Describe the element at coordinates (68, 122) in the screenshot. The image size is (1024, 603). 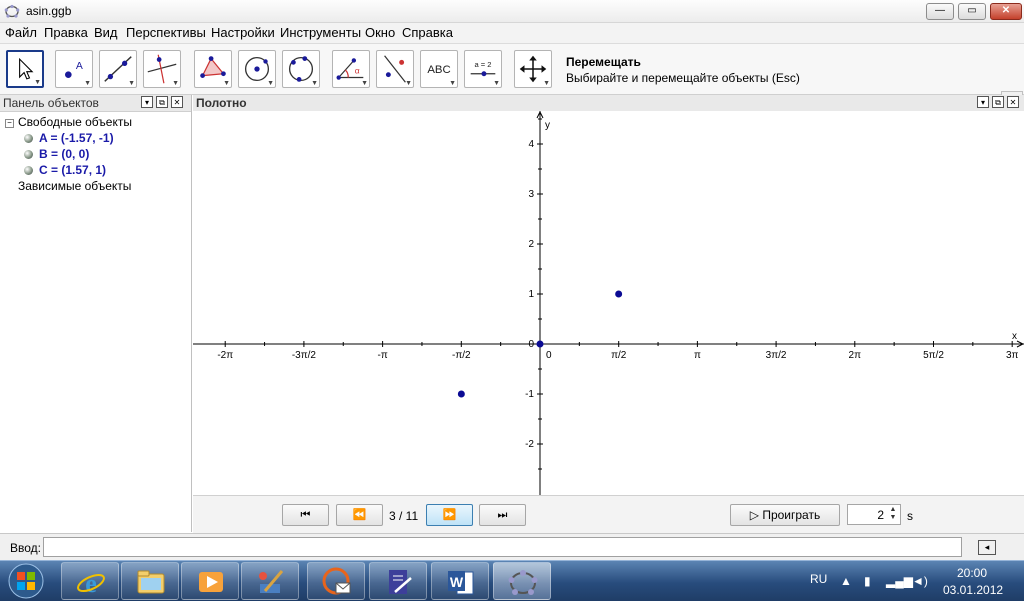
I see `tree-group-free: − Свободные объекты` at that location.